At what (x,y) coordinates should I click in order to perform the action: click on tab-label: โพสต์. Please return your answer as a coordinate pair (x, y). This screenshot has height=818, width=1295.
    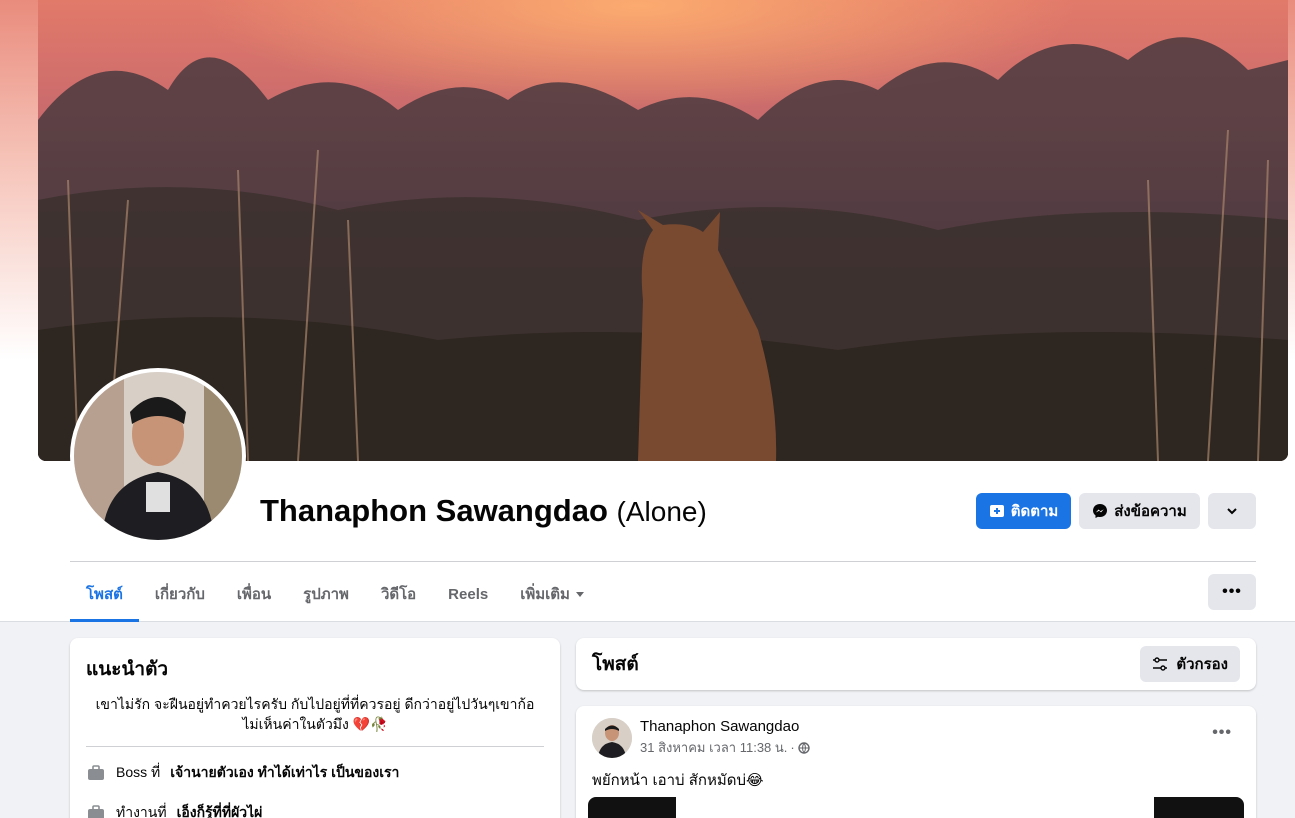
    Looking at the image, I should click on (104, 594).